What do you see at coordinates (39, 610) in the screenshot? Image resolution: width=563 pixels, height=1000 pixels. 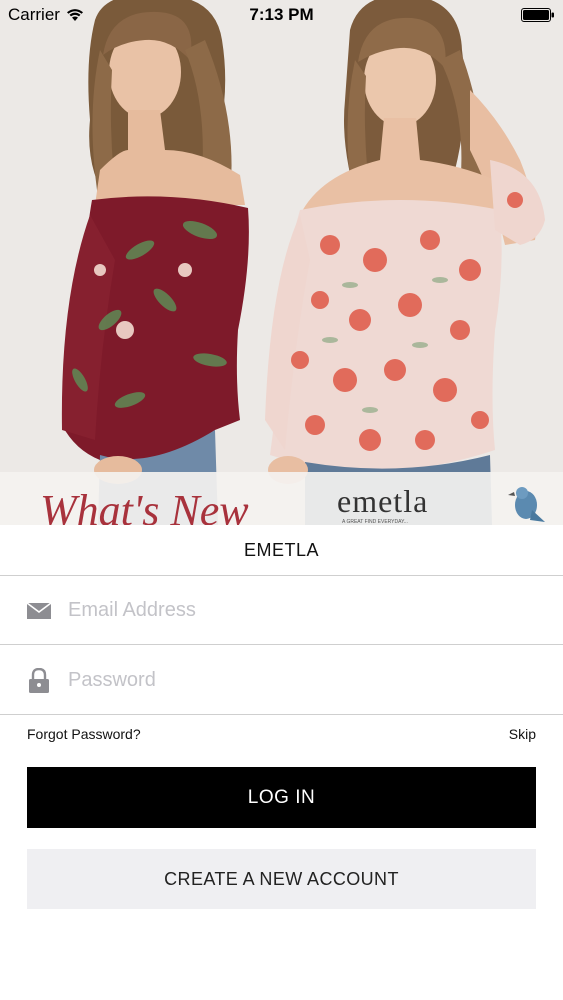 I see `envelope-icon` at bounding box center [39, 610].